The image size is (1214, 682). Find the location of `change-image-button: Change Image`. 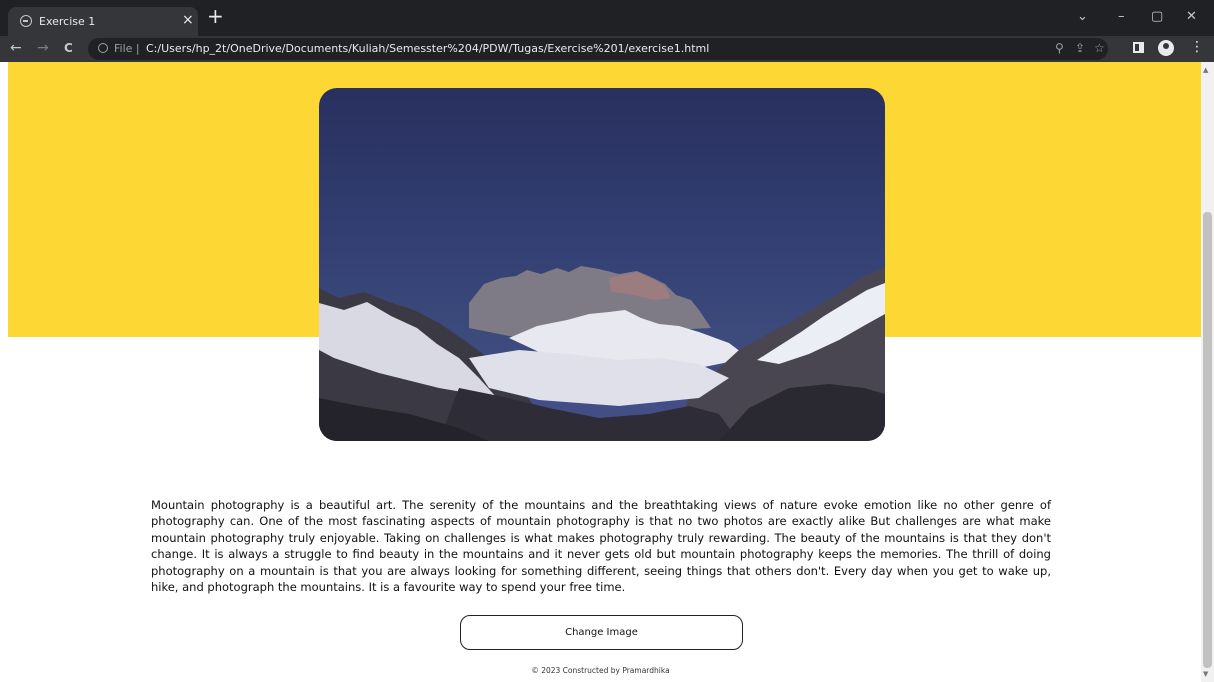

change-image-button: Change Image is located at coordinates (601, 632).